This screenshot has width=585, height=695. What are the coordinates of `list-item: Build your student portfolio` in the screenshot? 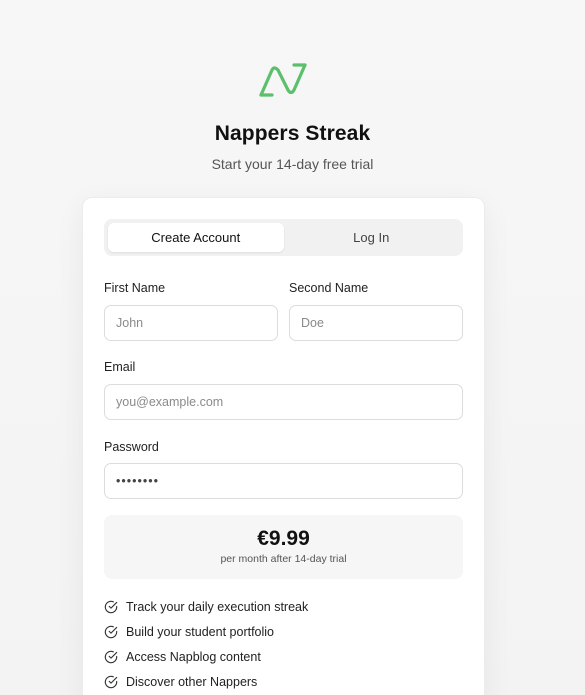 It's located at (206, 631).